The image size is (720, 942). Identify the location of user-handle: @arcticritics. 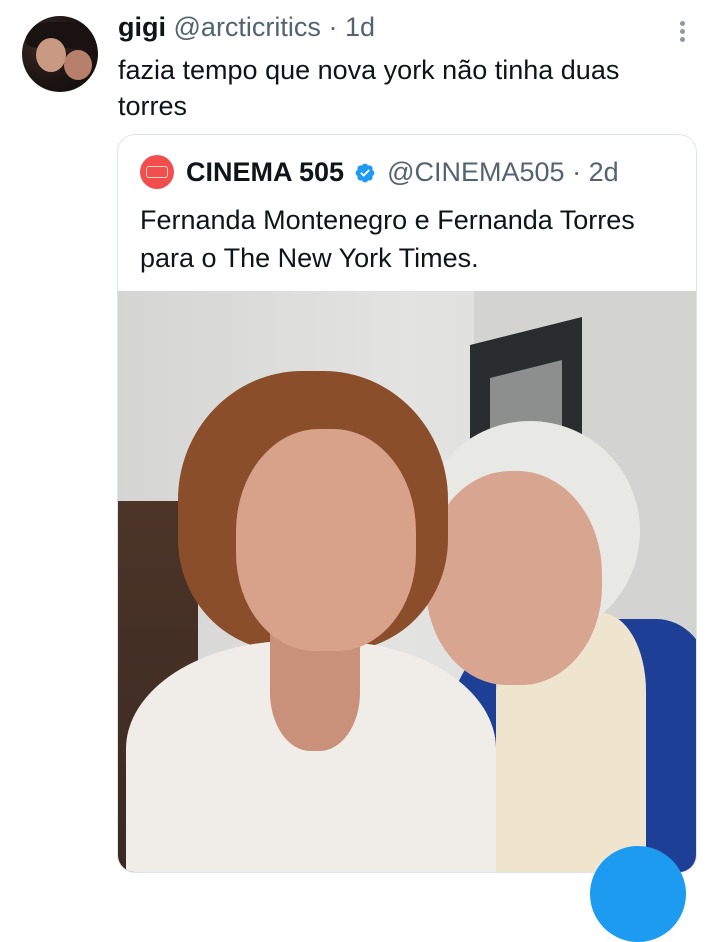
(247, 27).